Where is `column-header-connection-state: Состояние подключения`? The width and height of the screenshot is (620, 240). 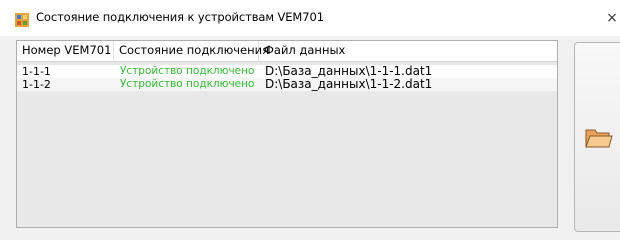
column-header-connection-state: Состояние подключения is located at coordinates (191, 51).